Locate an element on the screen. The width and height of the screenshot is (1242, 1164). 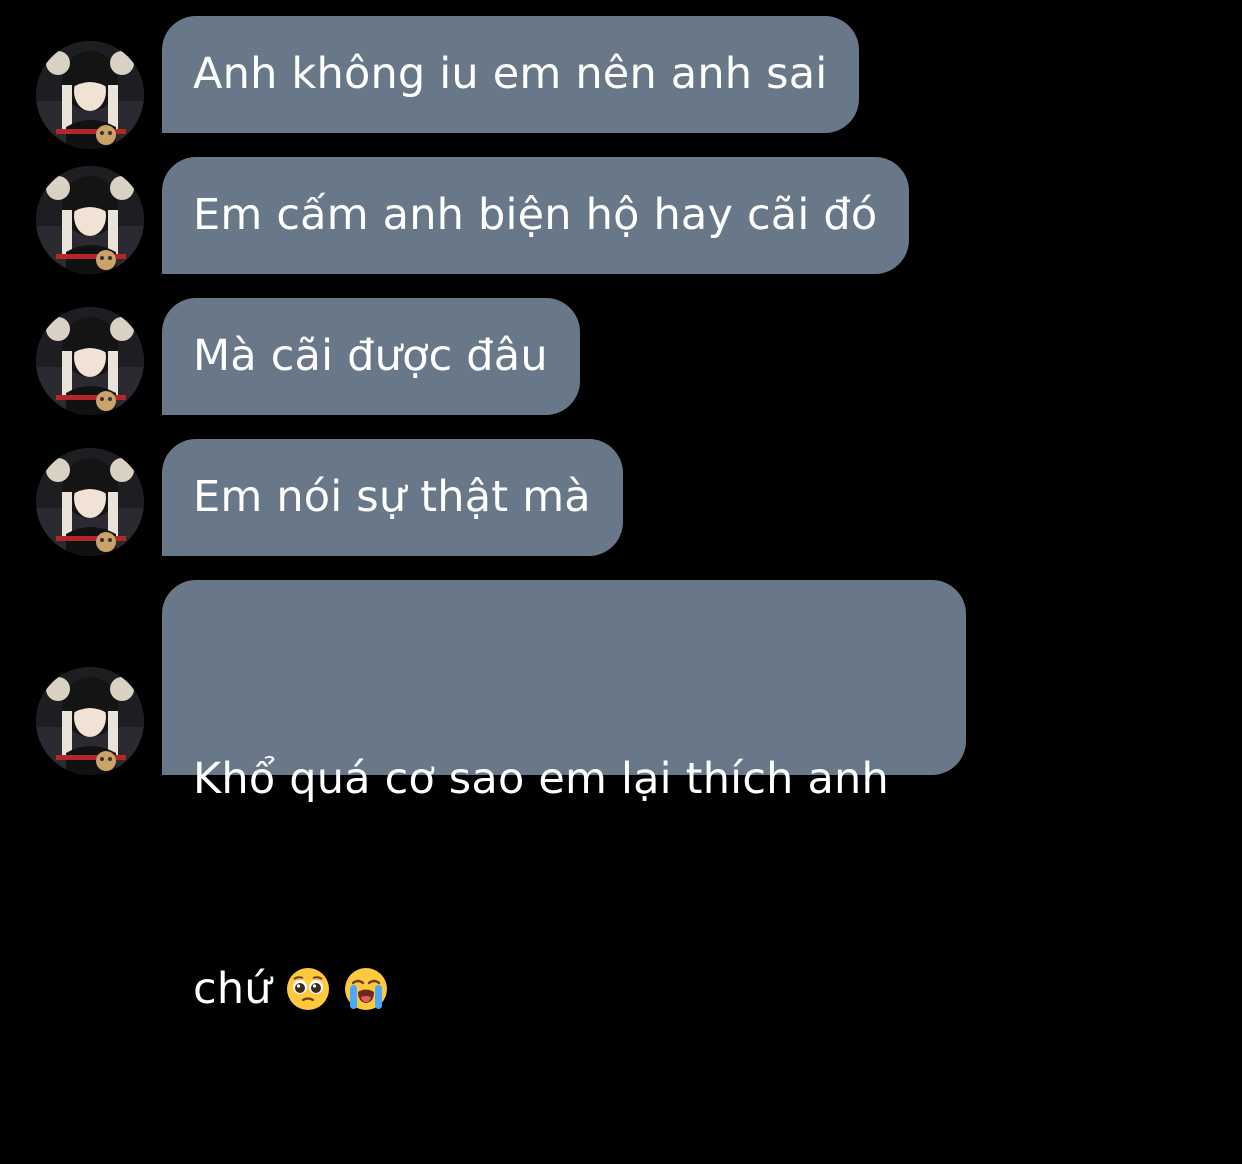
message-row: Mà cãi được đâu is located at coordinates (621, 356).